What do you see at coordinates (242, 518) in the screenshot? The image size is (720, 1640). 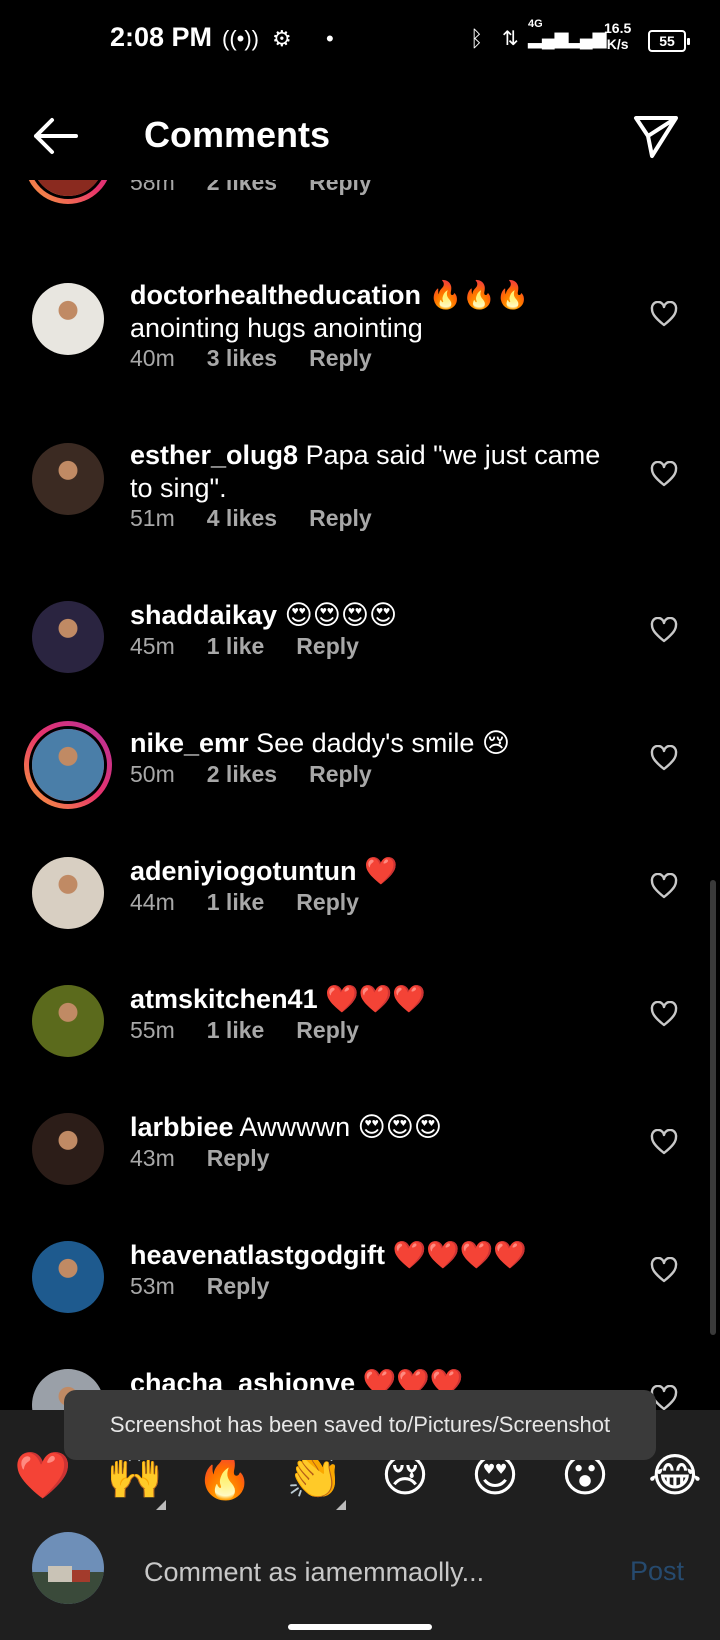 I see `like-count: 4 likes` at bounding box center [242, 518].